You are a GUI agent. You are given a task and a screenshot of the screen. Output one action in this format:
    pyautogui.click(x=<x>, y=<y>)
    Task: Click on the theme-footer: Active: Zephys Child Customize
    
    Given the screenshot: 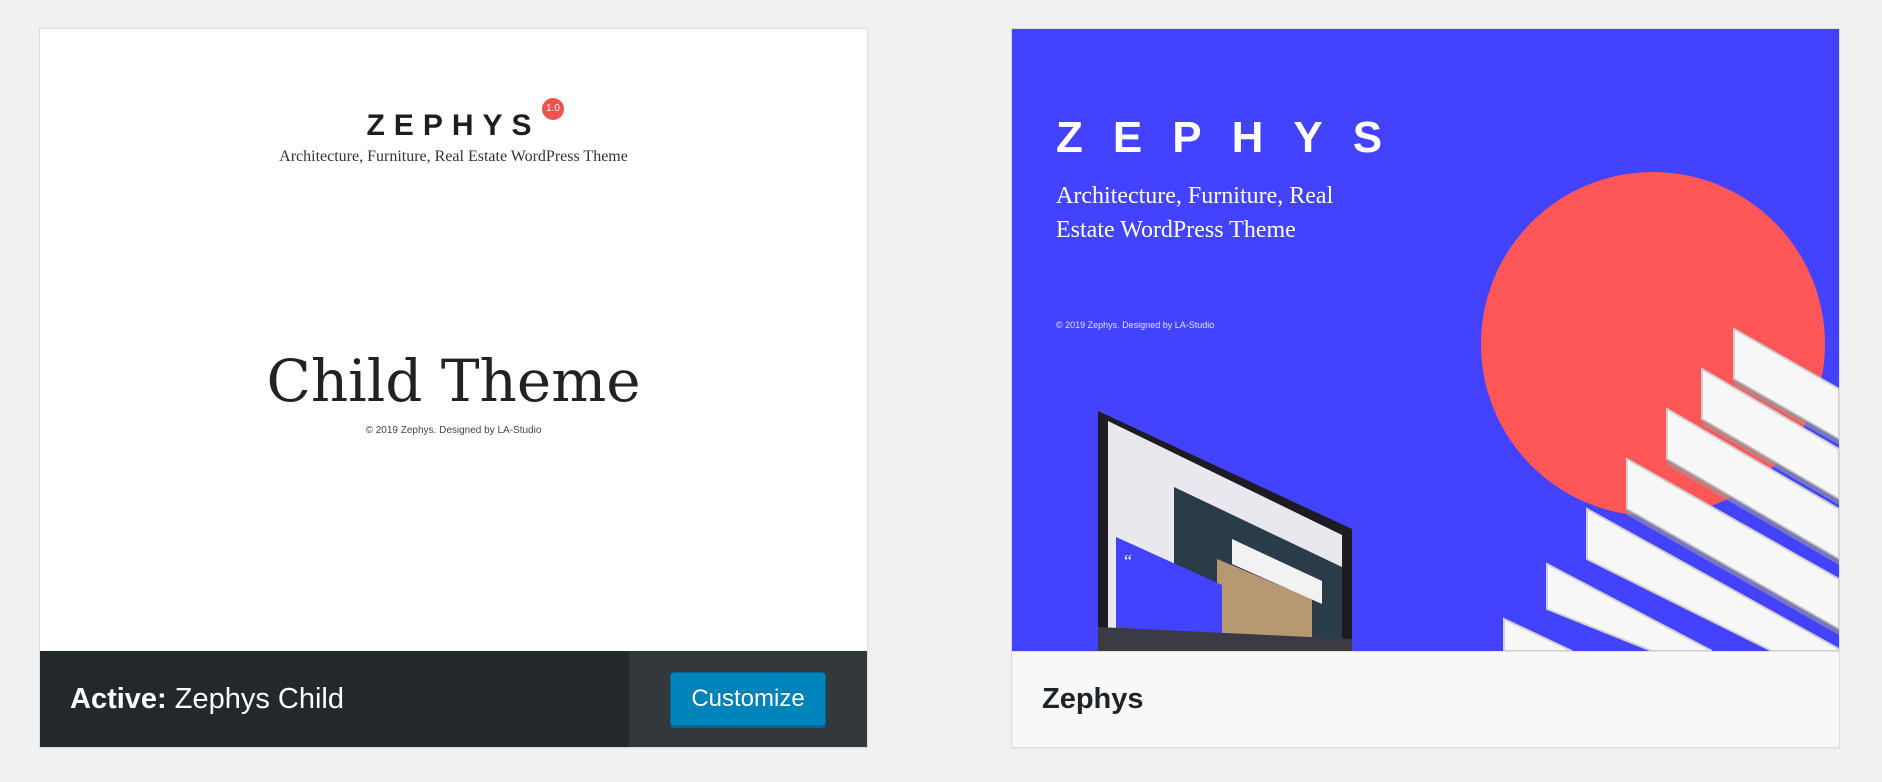 What is the action you would take?
    pyautogui.click(x=453, y=699)
    